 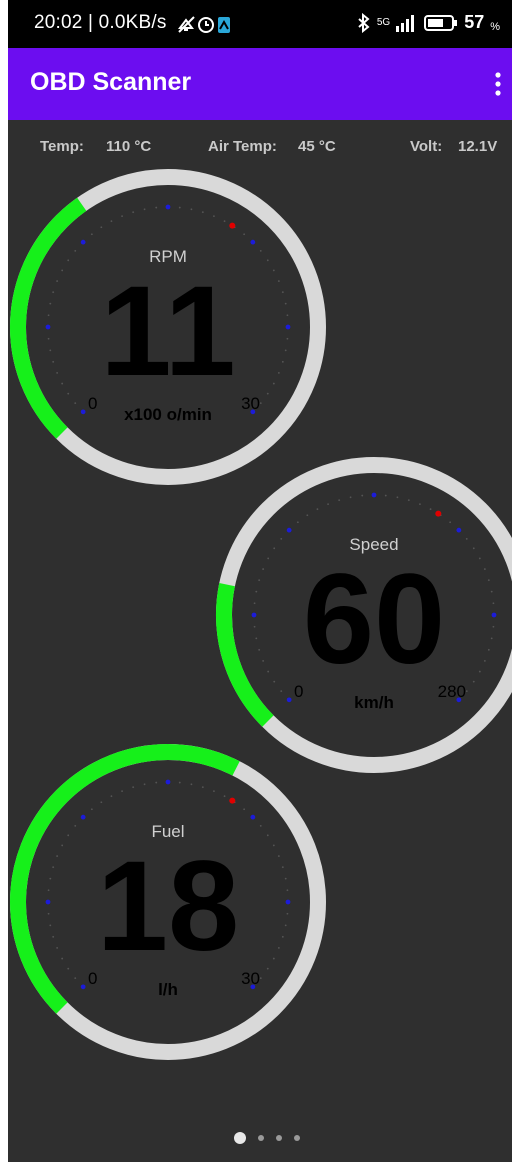 I want to click on gauge-min-fuel: 0, so click(x=92, y=978).